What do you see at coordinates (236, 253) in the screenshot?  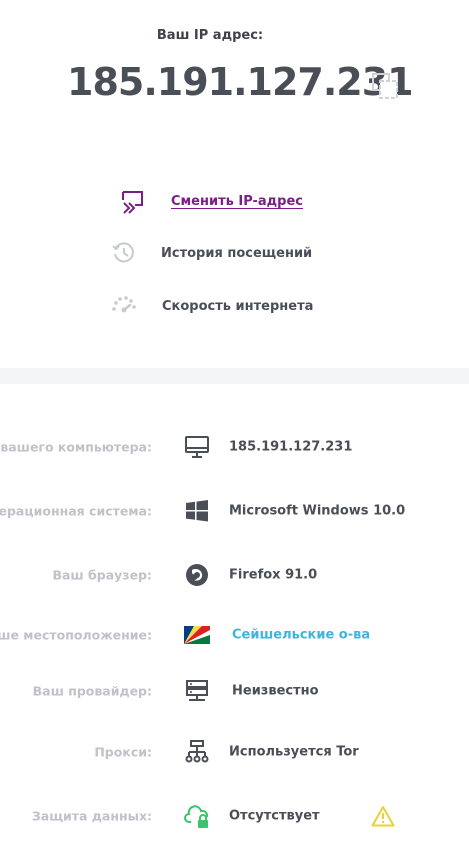 I see `history-link: История посещений` at bounding box center [236, 253].